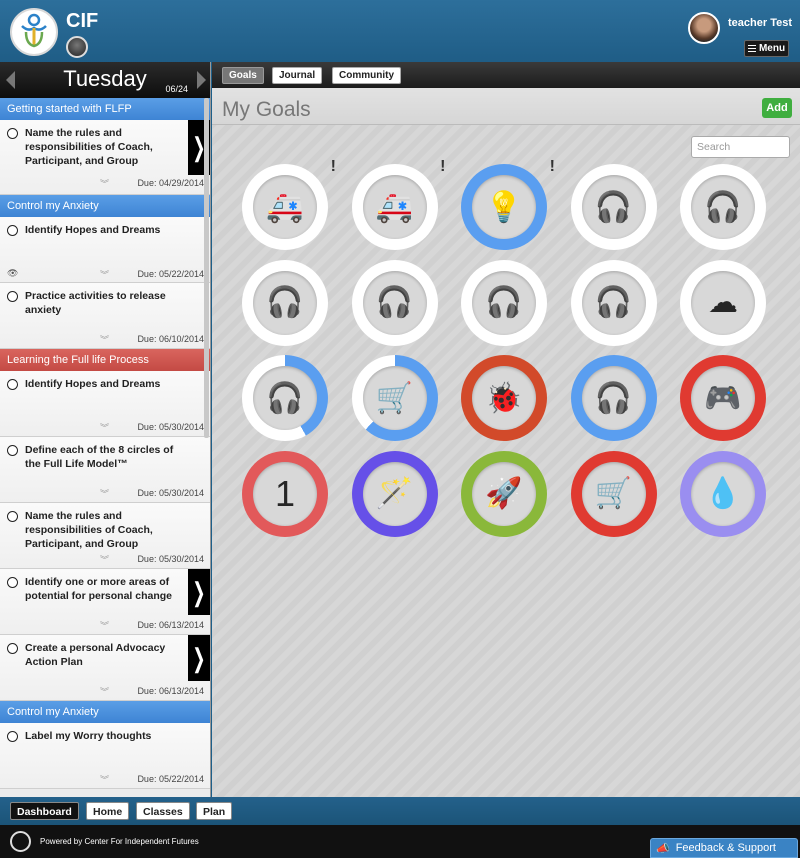  What do you see at coordinates (243, 75) in the screenshot?
I see `tab-goals: Goals` at bounding box center [243, 75].